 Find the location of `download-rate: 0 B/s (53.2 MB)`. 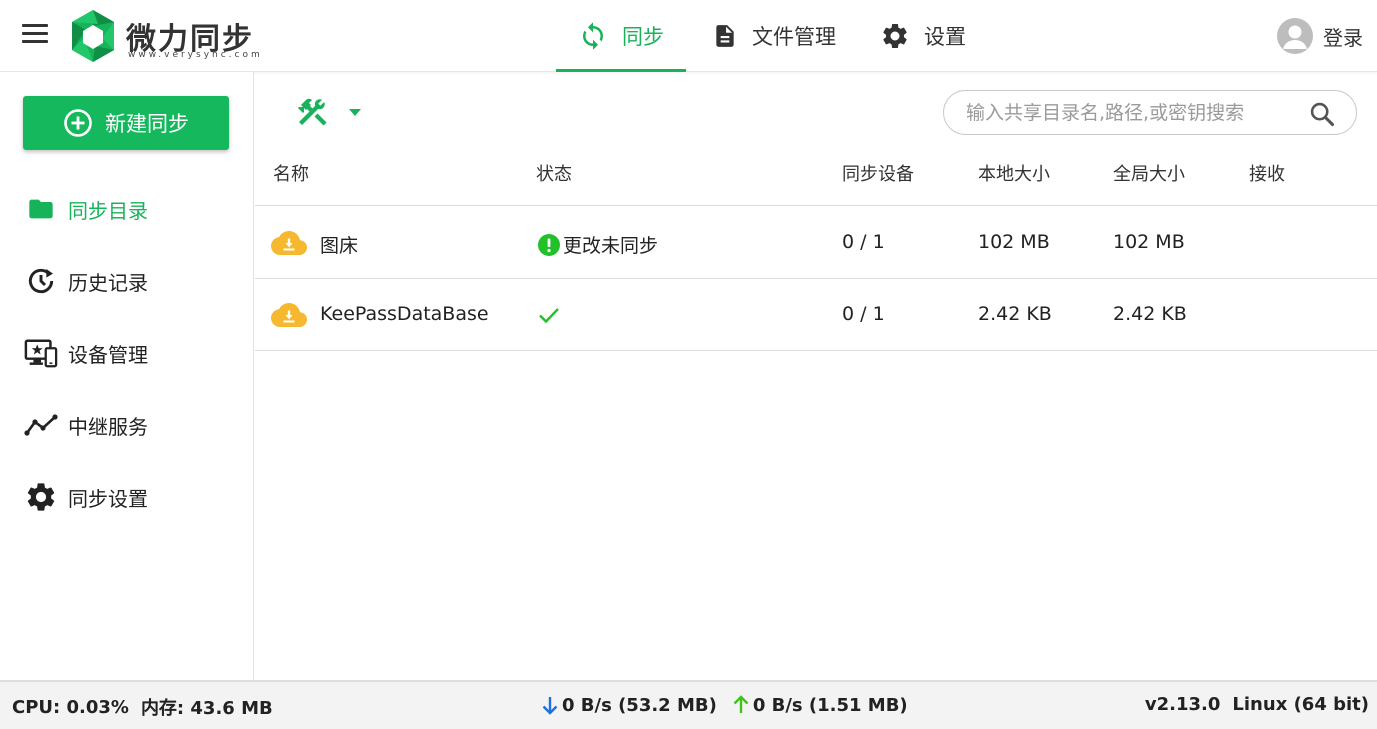

download-rate: 0 B/s (53.2 MB) is located at coordinates (639, 705).